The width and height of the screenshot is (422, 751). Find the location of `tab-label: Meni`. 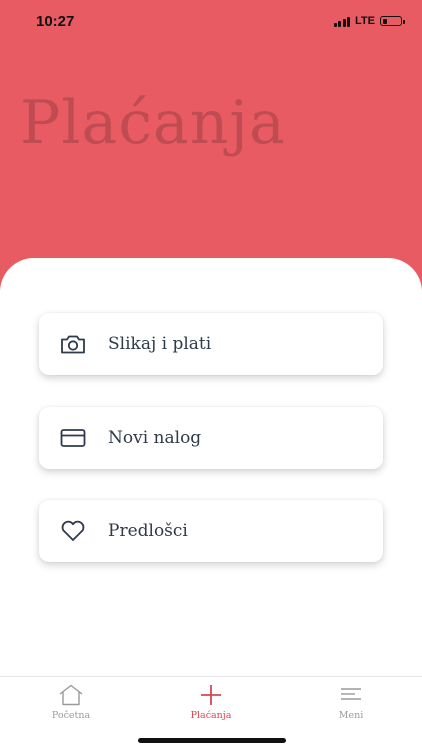

tab-label: Meni is located at coordinates (351, 715).